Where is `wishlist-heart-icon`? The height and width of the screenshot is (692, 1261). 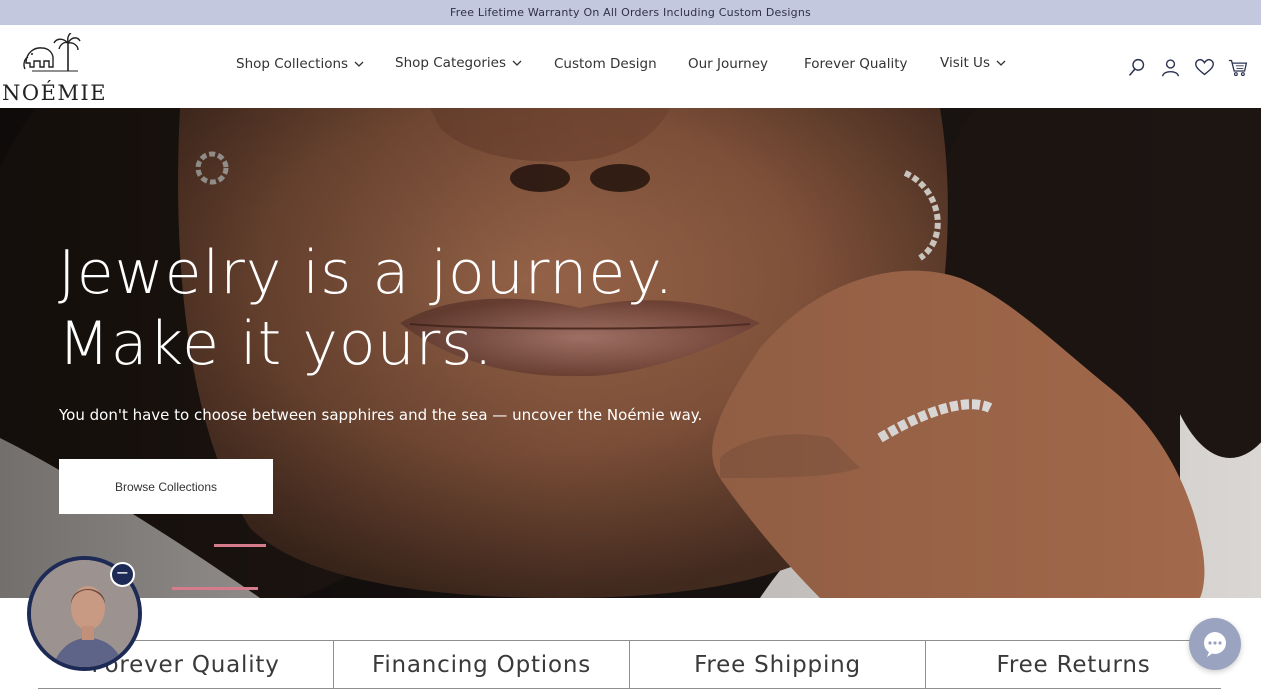 wishlist-heart-icon is located at coordinates (1204, 67).